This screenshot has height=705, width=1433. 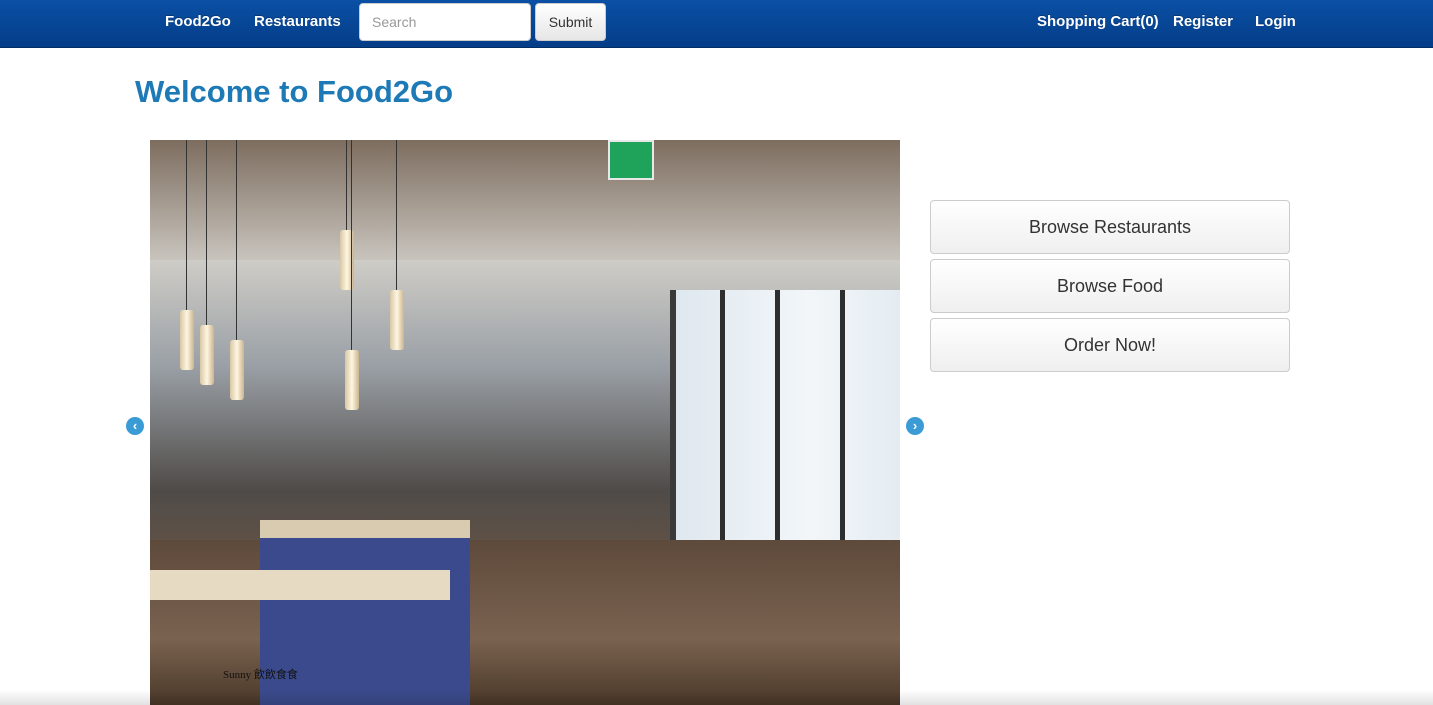 What do you see at coordinates (260, 675) in the screenshot?
I see `photo-caption: Sunny 飲飲食食` at bounding box center [260, 675].